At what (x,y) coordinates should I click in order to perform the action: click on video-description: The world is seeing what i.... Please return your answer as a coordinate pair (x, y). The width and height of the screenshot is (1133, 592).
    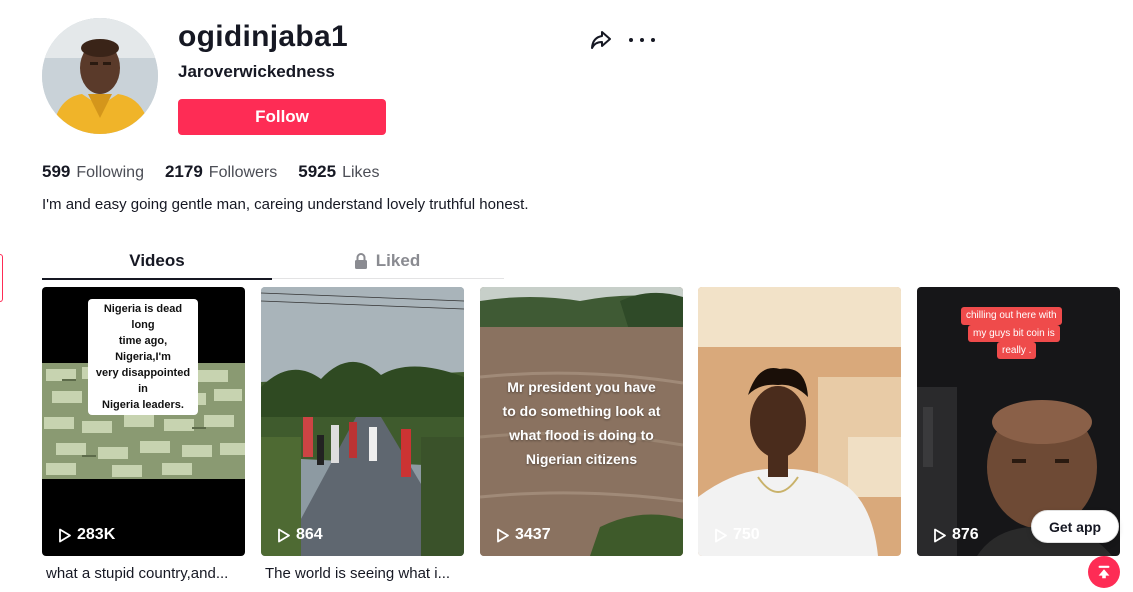
    Looking at the image, I should click on (362, 573).